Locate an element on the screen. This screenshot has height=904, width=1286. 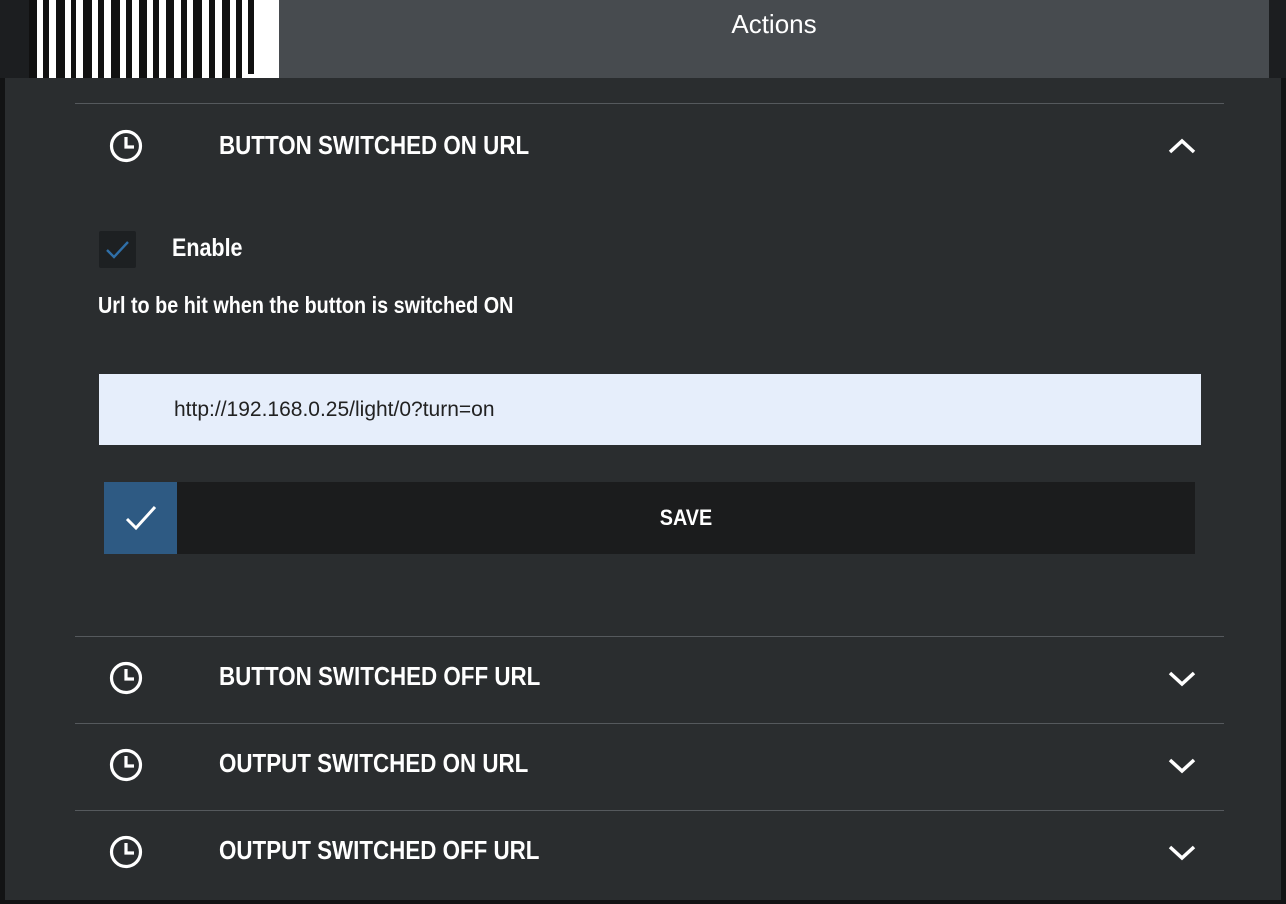
accordion-label: BUTTON SWITCHED ON URL is located at coordinates (374, 145).